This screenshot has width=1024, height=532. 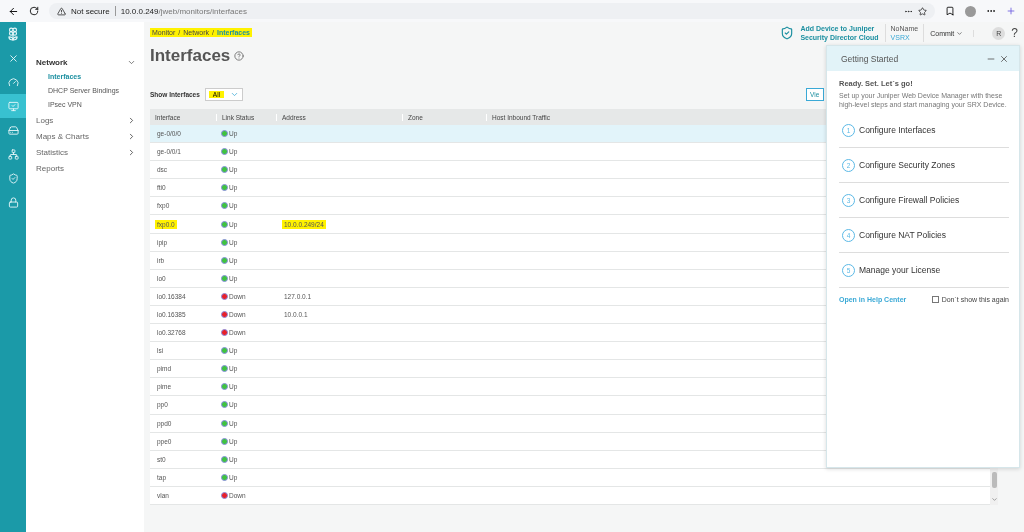 What do you see at coordinates (870, 58) in the screenshot?
I see `panel-title: Getting Started` at bounding box center [870, 58].